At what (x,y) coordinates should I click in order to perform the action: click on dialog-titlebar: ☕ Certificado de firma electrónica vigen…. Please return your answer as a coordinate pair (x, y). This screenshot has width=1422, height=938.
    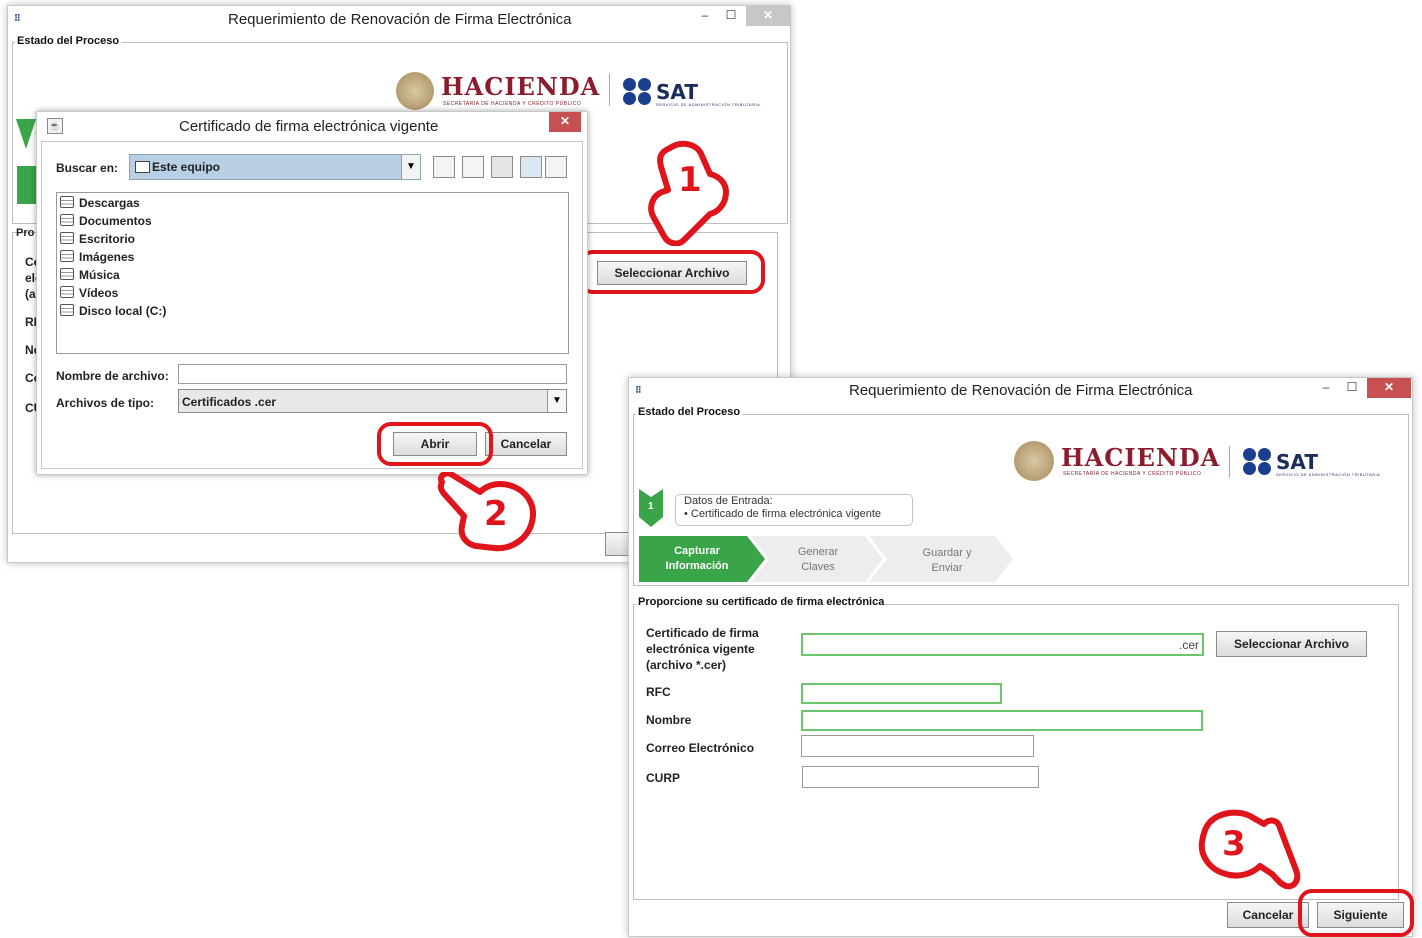
    Looking at the image, I should click on (312, 126).